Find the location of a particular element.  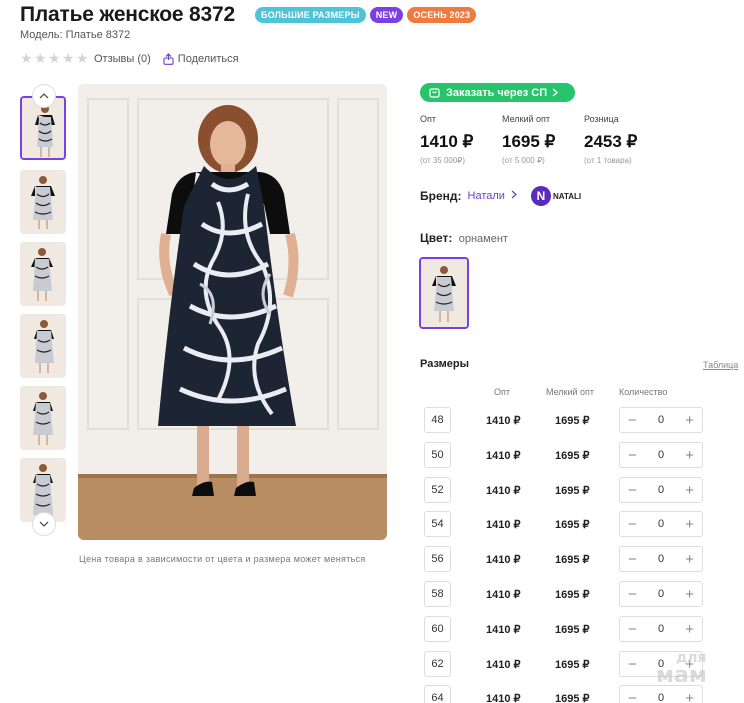

price-note: (от 35 000₽) is located at coordinates (443, 160).